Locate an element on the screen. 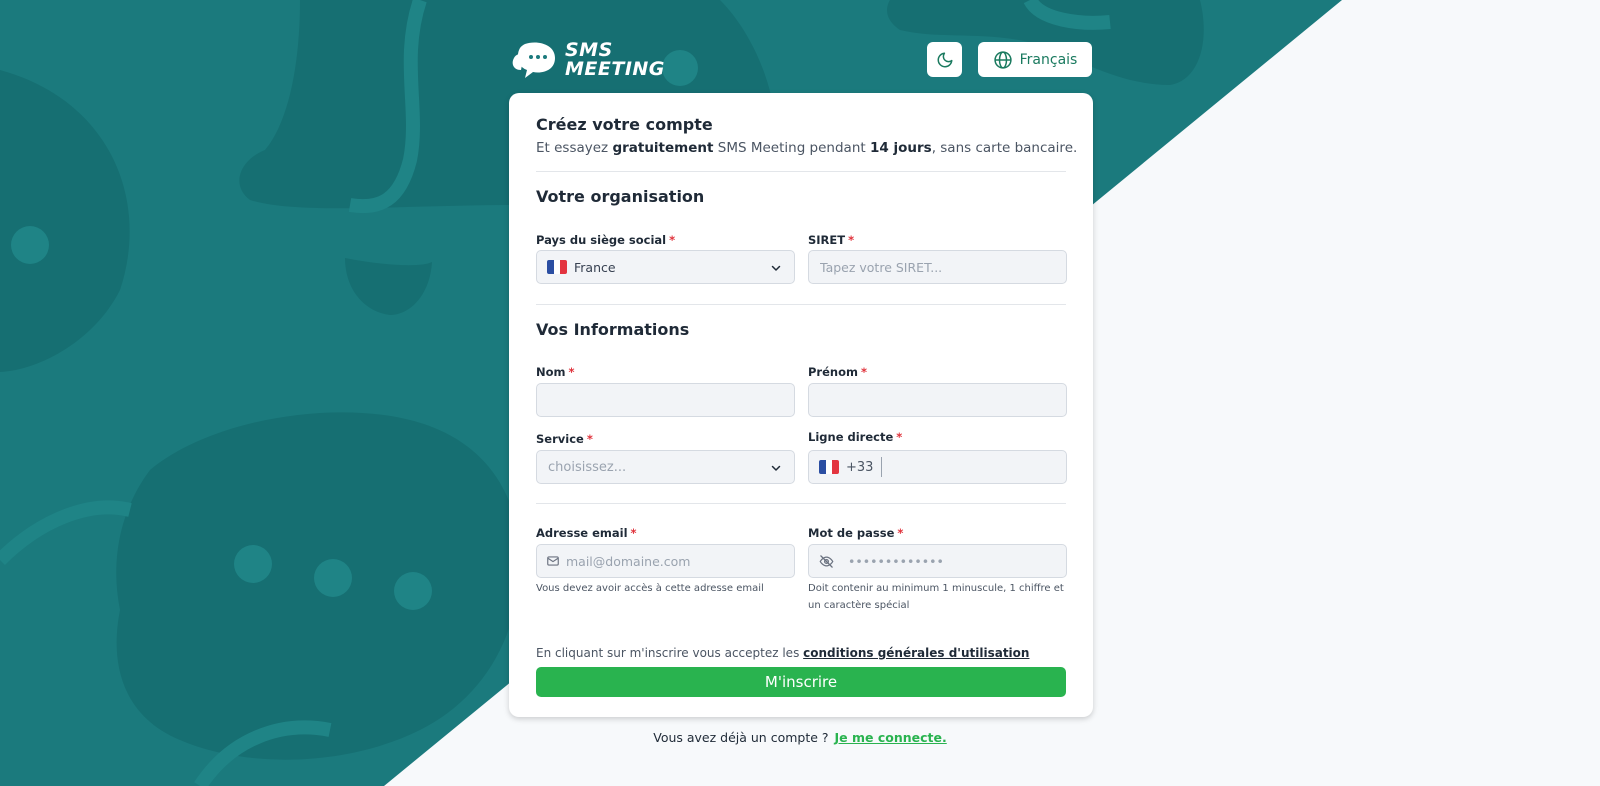  phone-field: +33 is located at coordinates (937, 467).